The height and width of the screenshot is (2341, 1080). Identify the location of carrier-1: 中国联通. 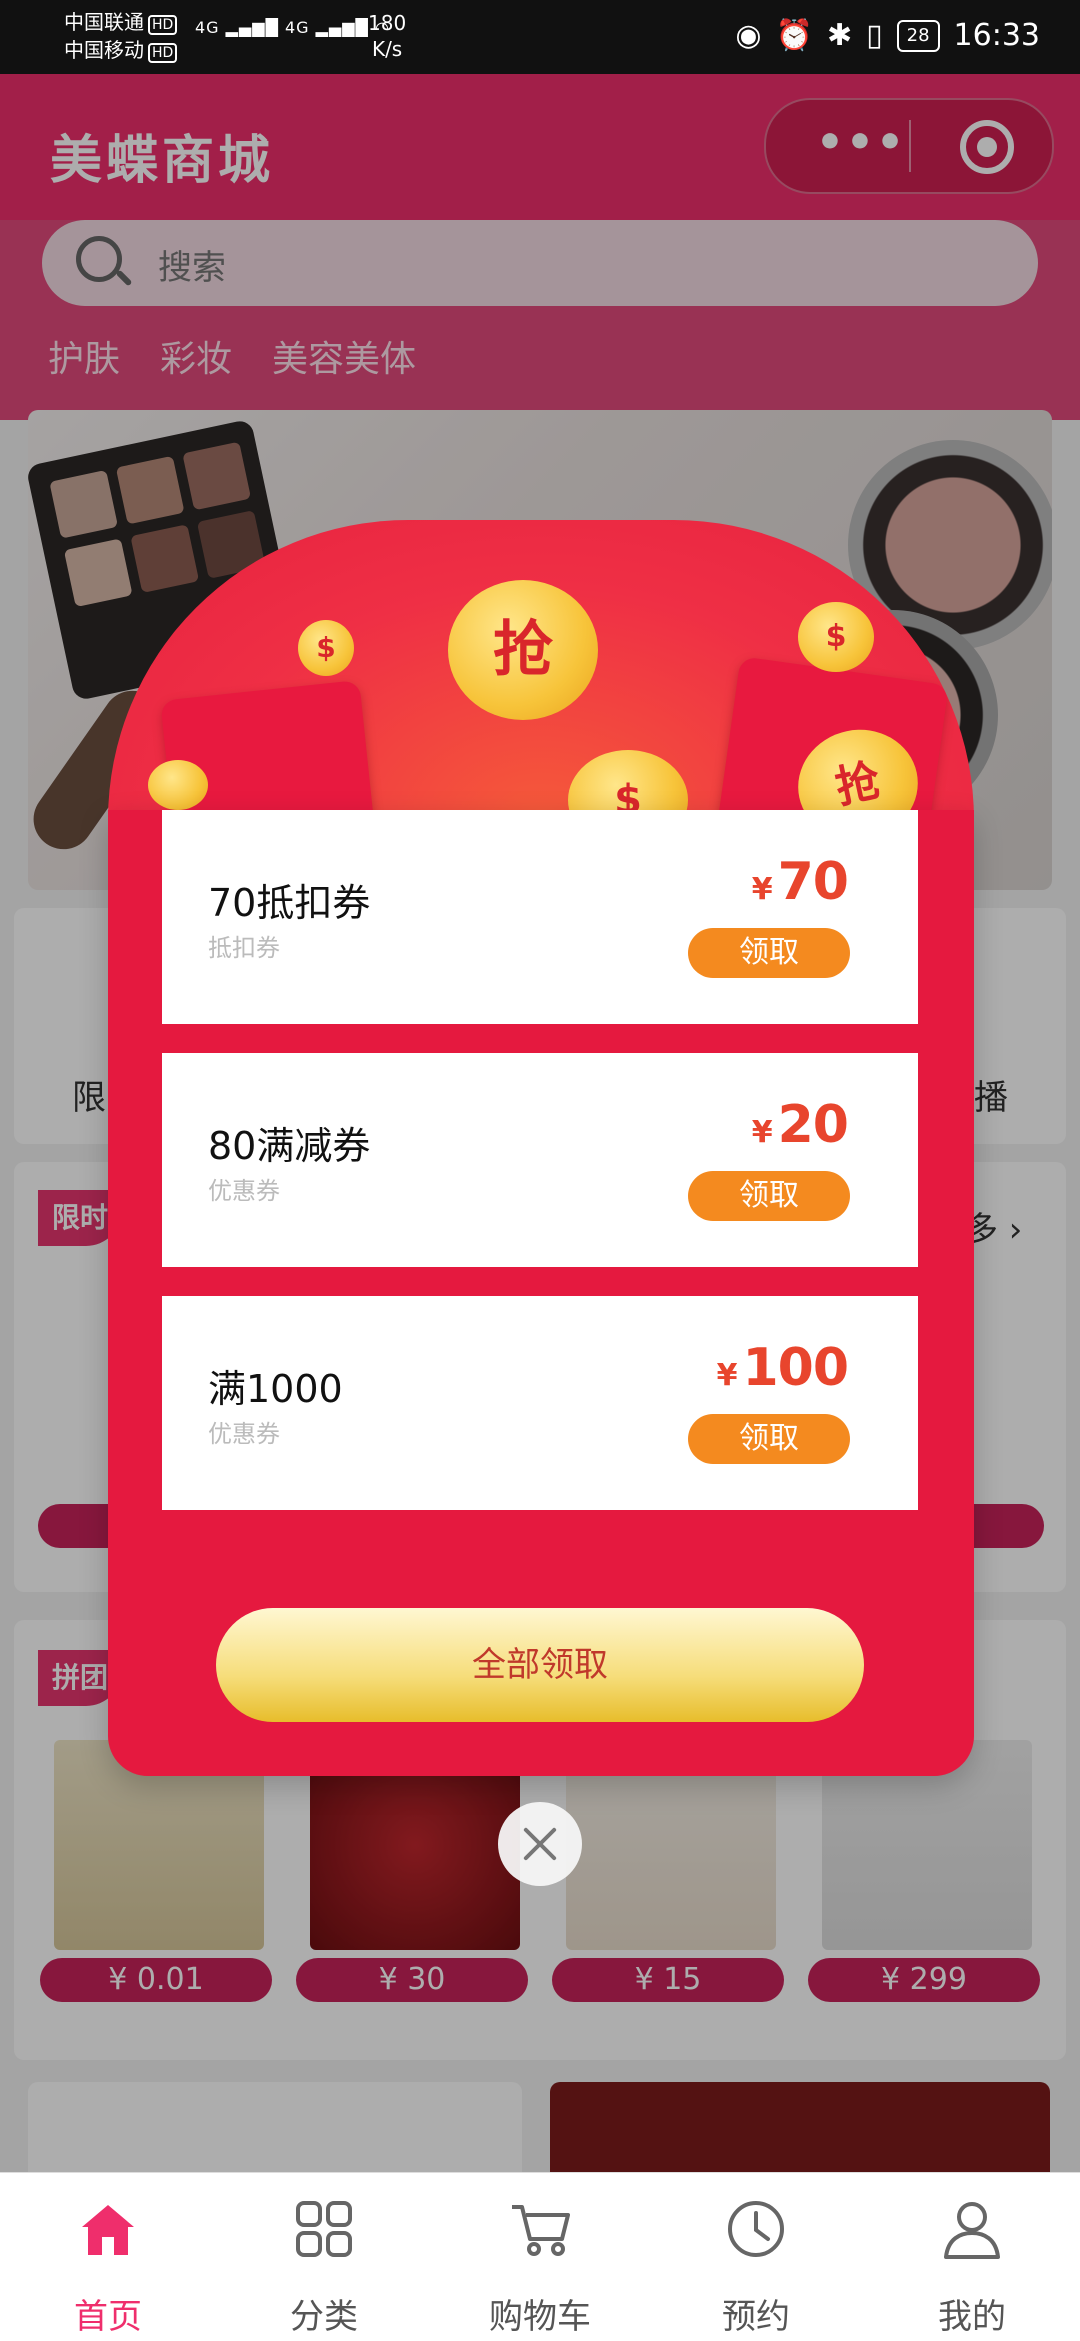
(104, 22).